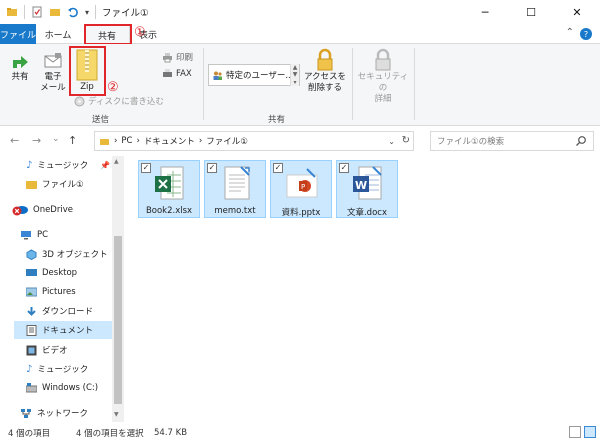 Image resolution: width=600 pixels, height=443 pixels. I want to click on email-button: 電子 メール, so click(53, 72).